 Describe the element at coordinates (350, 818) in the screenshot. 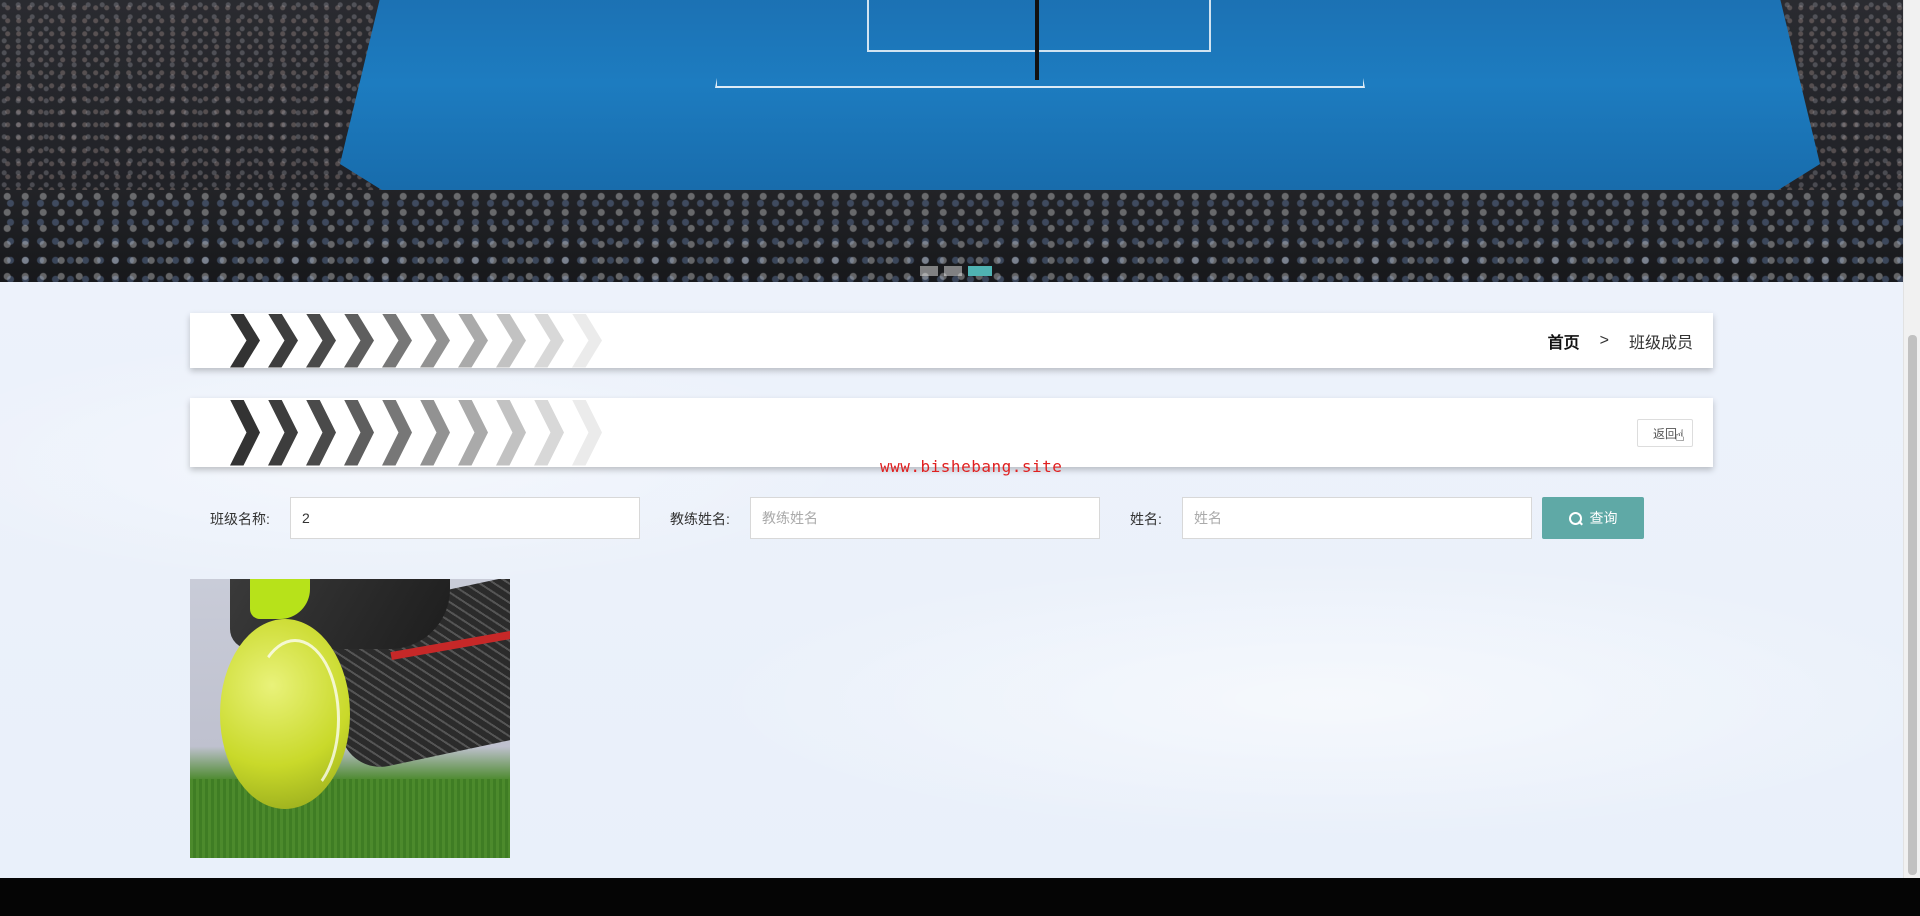

I see `grass-graphic` at that location.